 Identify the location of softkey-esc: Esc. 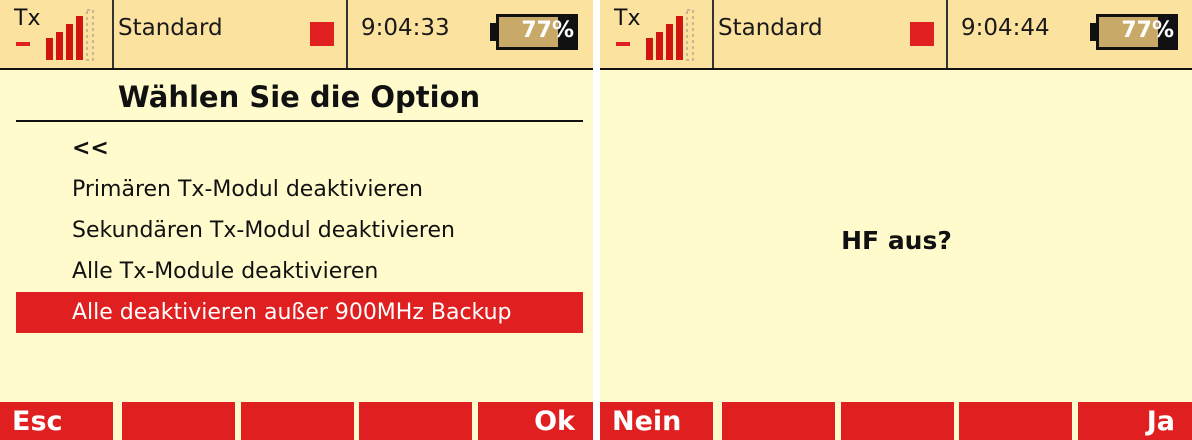
(56, 421).